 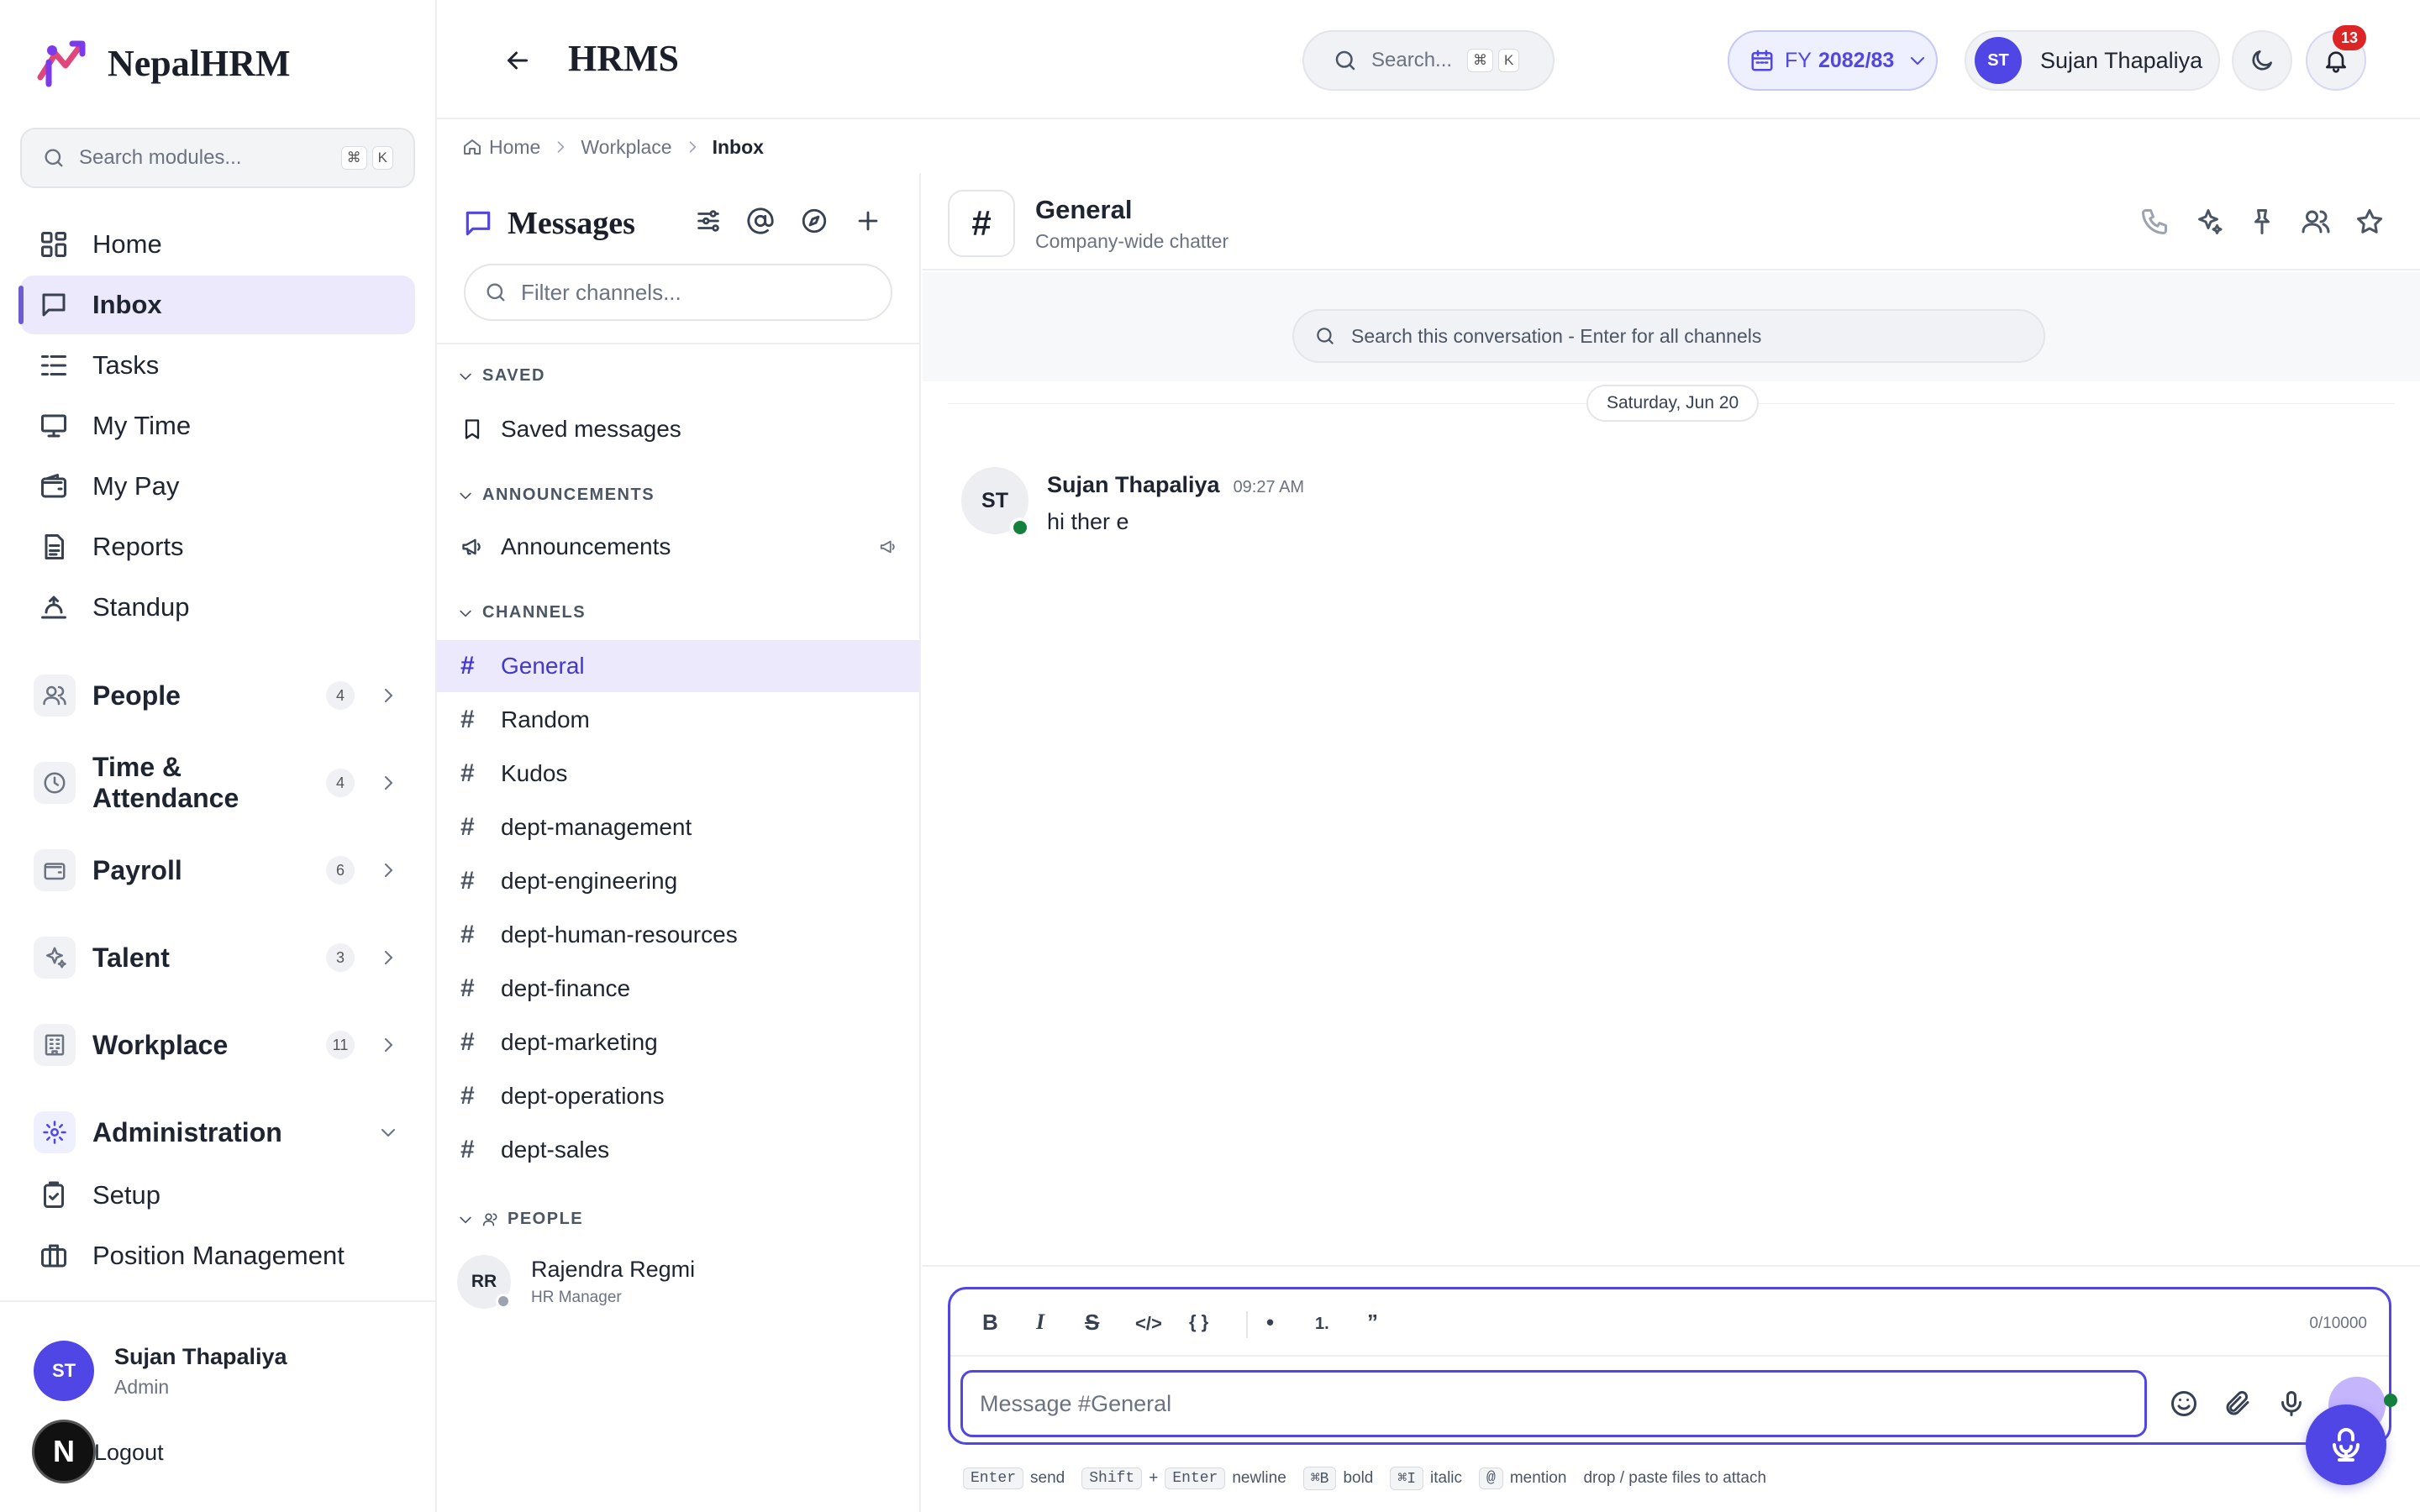 I want to click on quote-button: ”, so click(x=1373, y=1323).